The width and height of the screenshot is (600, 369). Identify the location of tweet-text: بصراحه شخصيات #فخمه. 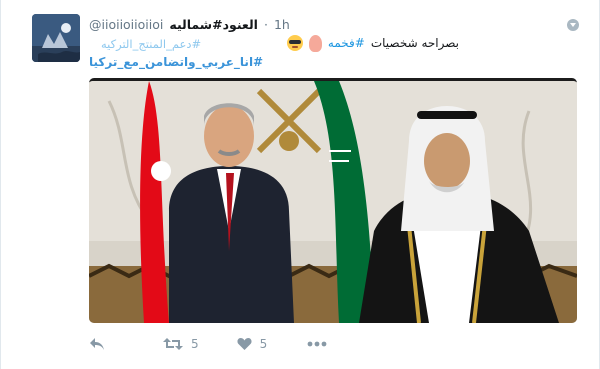
(372, 43).